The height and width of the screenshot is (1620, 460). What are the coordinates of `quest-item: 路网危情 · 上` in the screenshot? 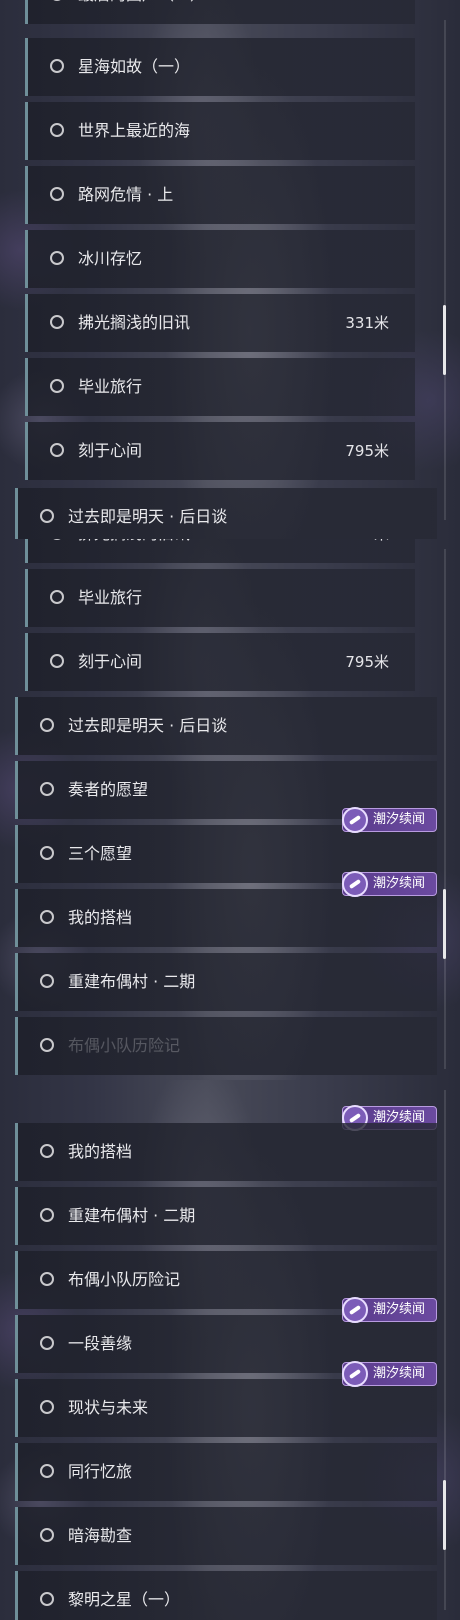 It's located at (220, 195).